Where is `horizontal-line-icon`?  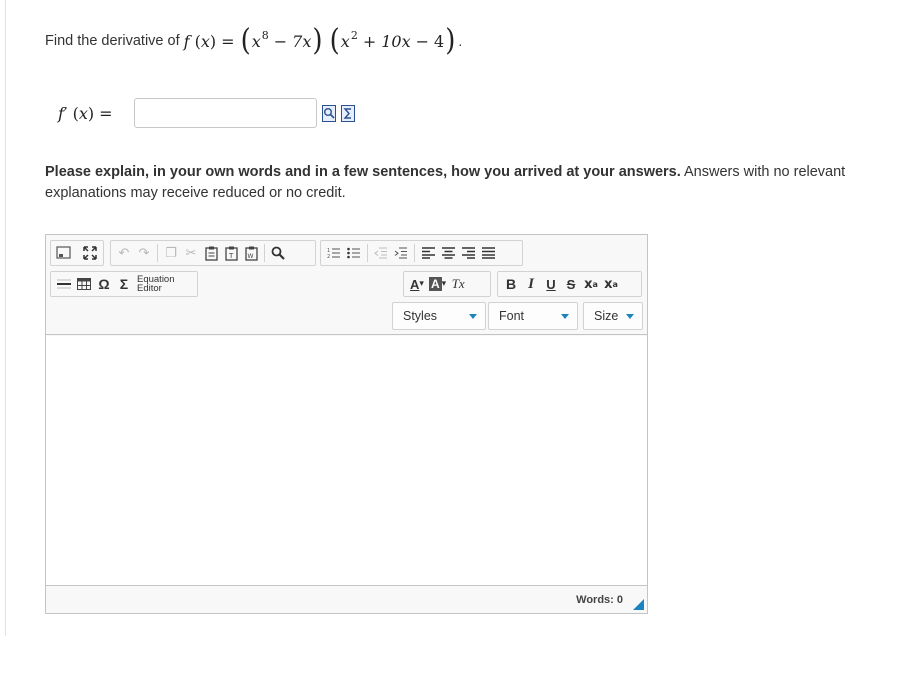
horizontal-line-icon is located at coordinates (64, 284).